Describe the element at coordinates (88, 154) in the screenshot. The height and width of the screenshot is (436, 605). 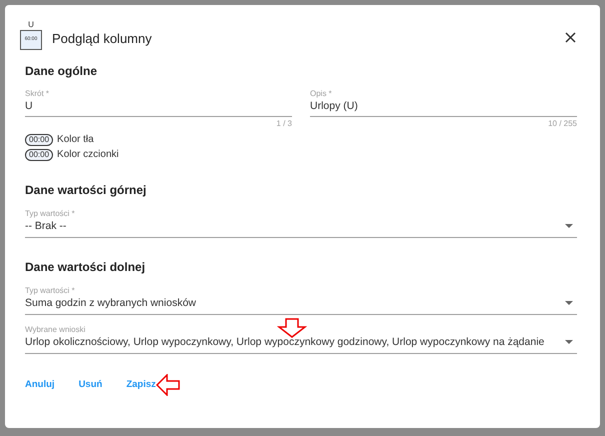
I see `color-label: Kolor czcionki` at that location.